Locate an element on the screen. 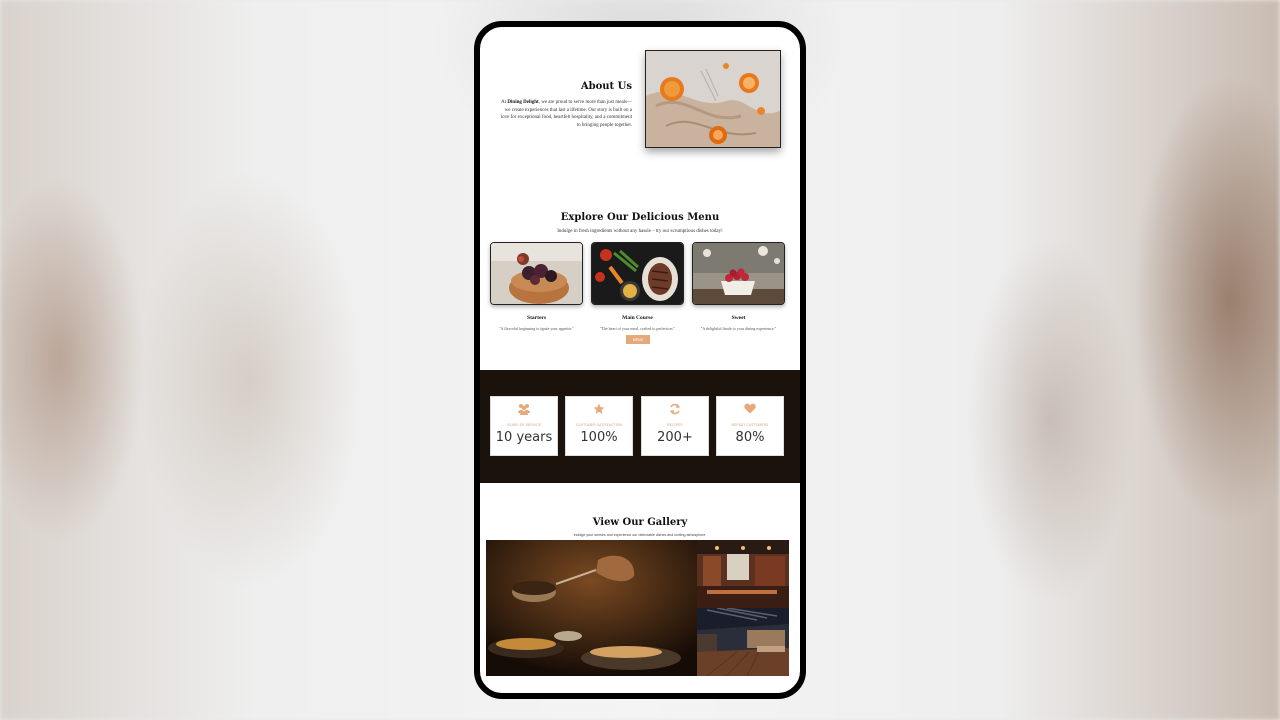 The width and height of the screenshot is (1280, 720). stat-value: 100% is located at coordinates (599, 437).